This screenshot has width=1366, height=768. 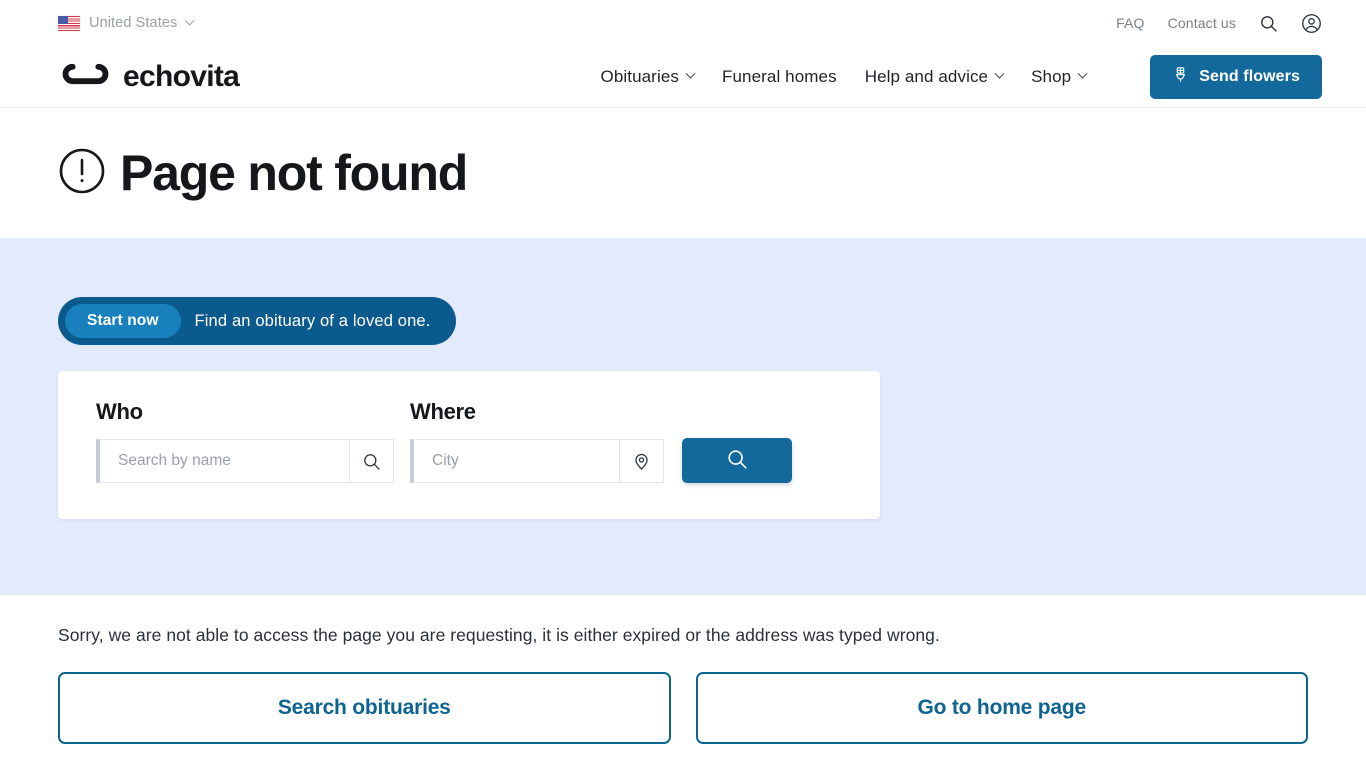 I want to click on contact-us-link: Contact us, so click(x=1202, y=23).